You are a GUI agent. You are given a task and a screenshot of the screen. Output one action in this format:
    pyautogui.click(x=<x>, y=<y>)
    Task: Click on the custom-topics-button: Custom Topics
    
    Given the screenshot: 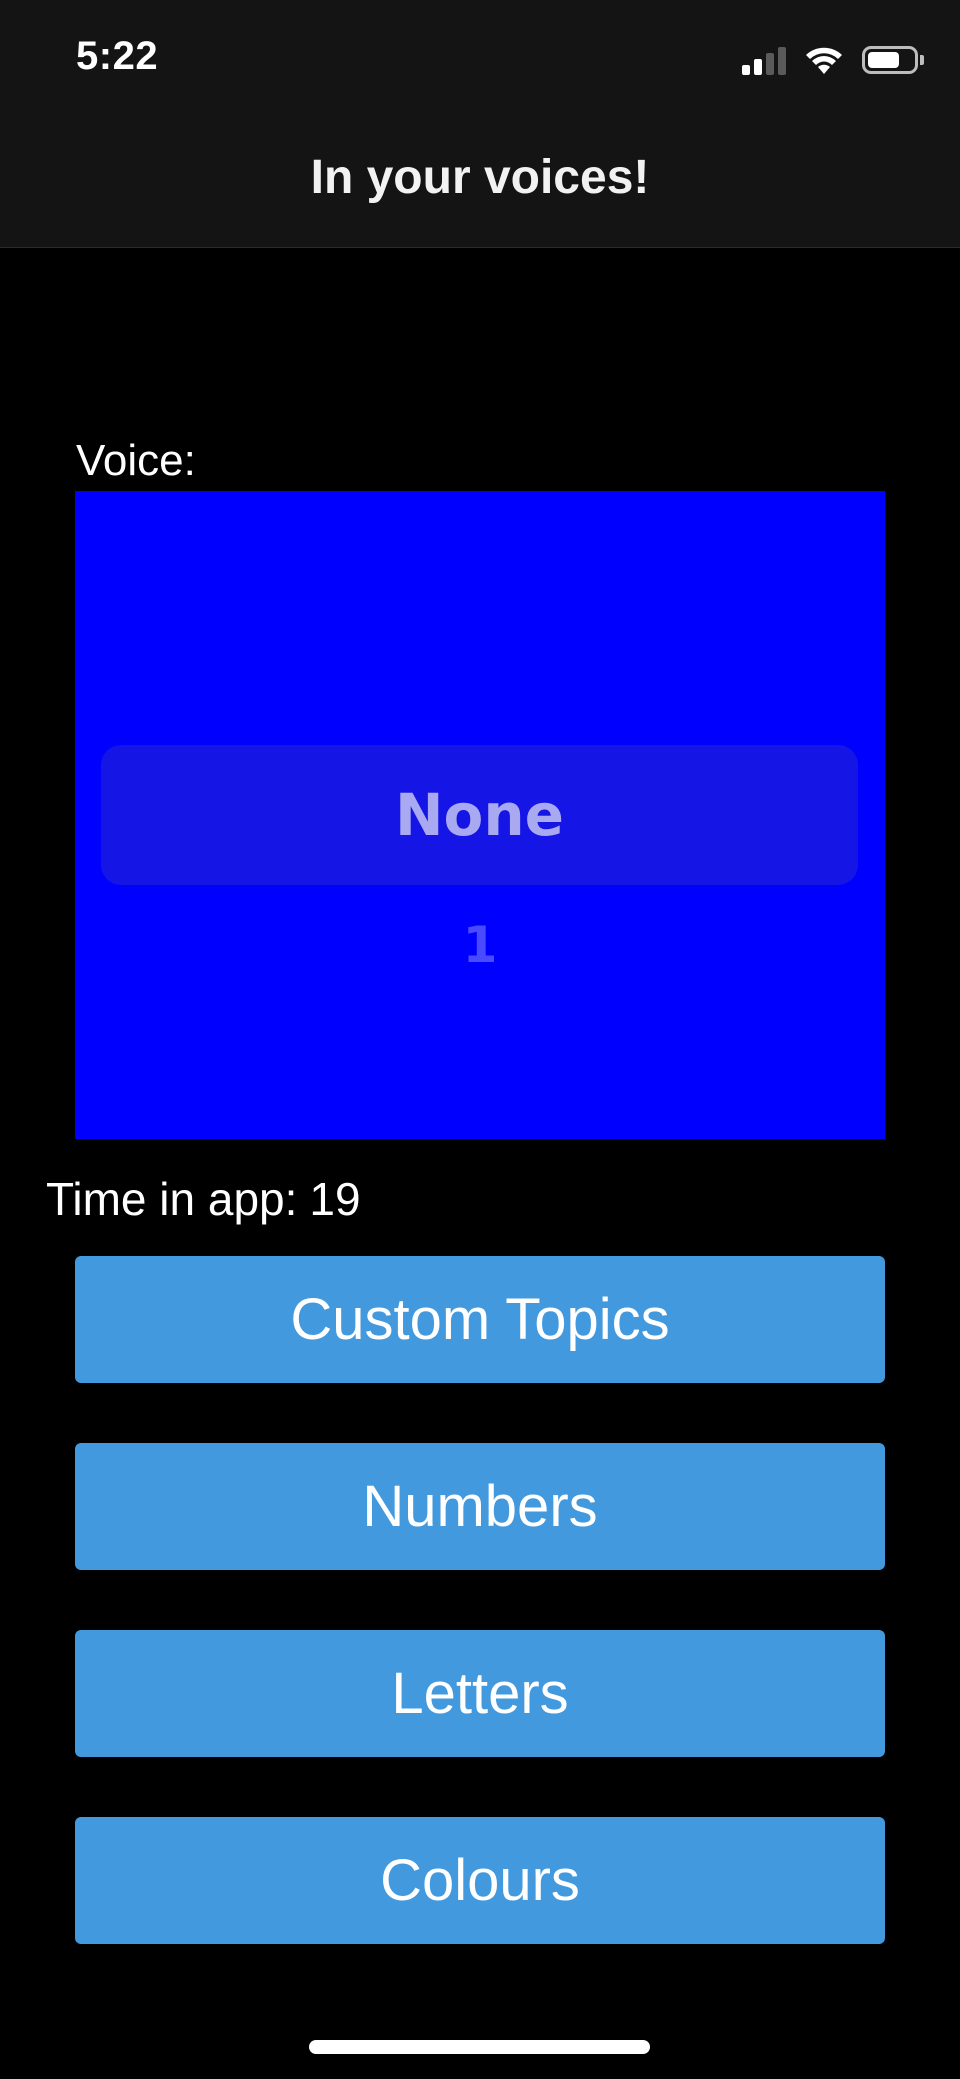 What is the action you would take?
    pyautogui.click(x=480, y=1319)
    